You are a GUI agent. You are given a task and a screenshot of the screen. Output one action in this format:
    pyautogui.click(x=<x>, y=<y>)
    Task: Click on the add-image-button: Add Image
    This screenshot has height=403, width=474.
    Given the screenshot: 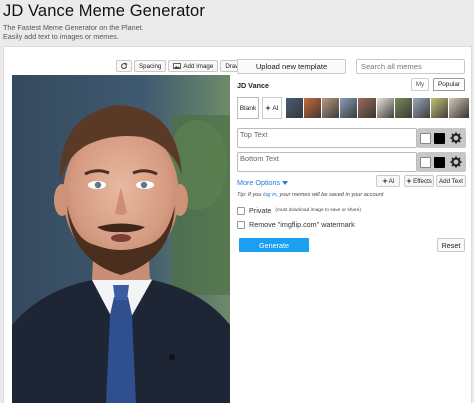 What is the action you would take?
    pyautogui.click(x=193, y=66)
    